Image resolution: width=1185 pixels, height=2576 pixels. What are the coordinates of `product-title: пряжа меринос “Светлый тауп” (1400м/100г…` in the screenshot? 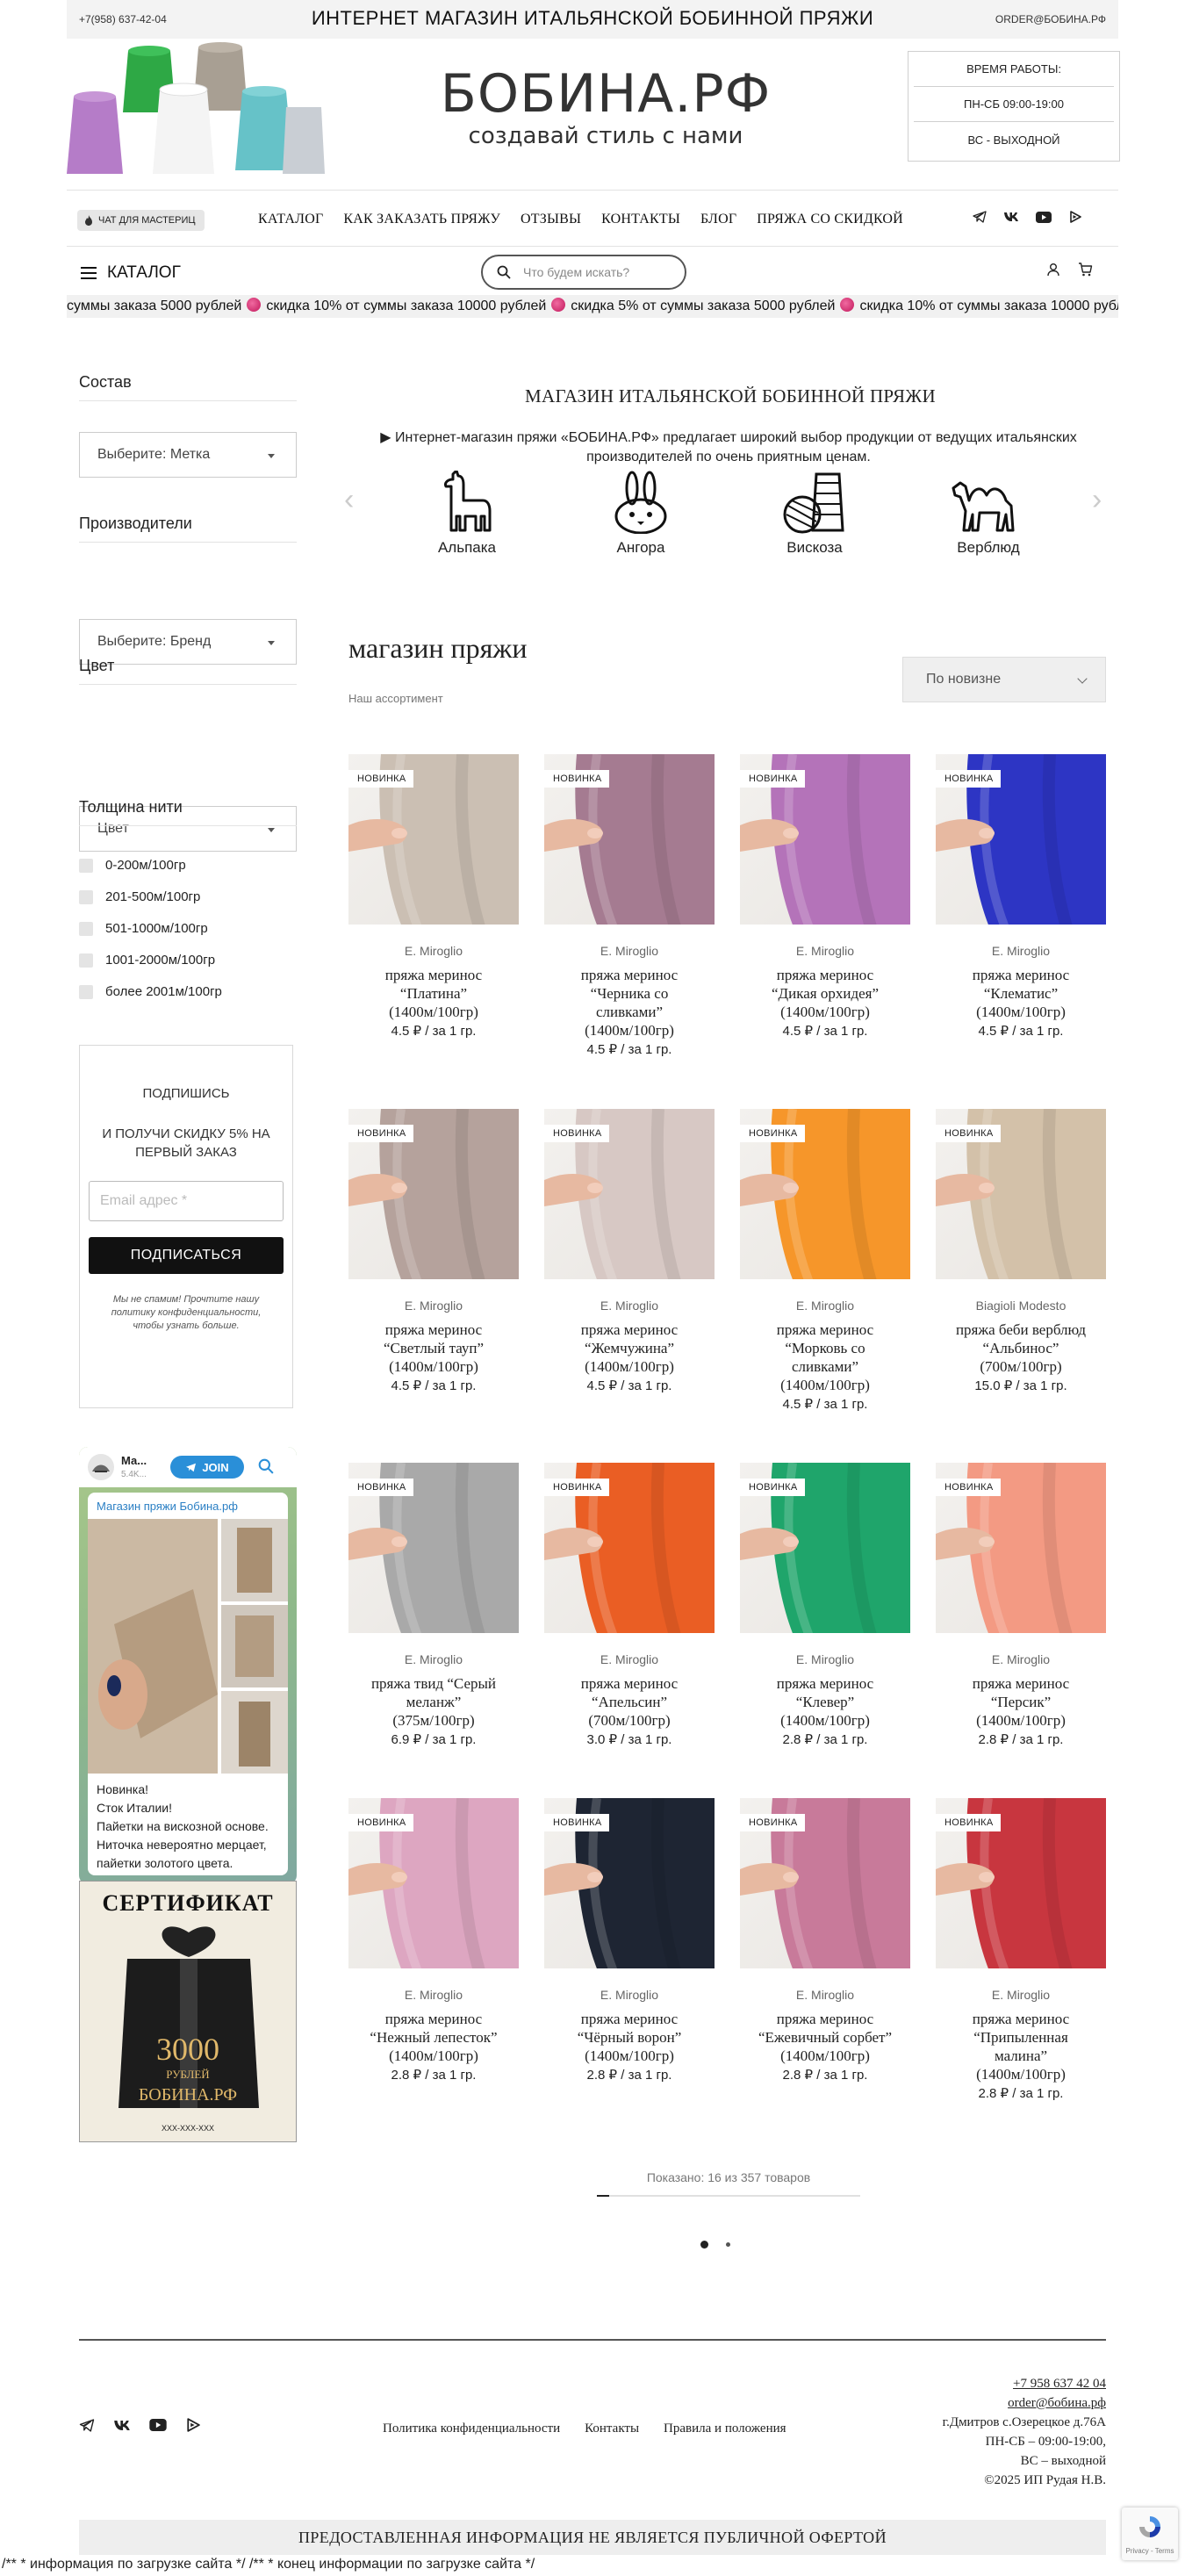 It's located at (433, 1348).